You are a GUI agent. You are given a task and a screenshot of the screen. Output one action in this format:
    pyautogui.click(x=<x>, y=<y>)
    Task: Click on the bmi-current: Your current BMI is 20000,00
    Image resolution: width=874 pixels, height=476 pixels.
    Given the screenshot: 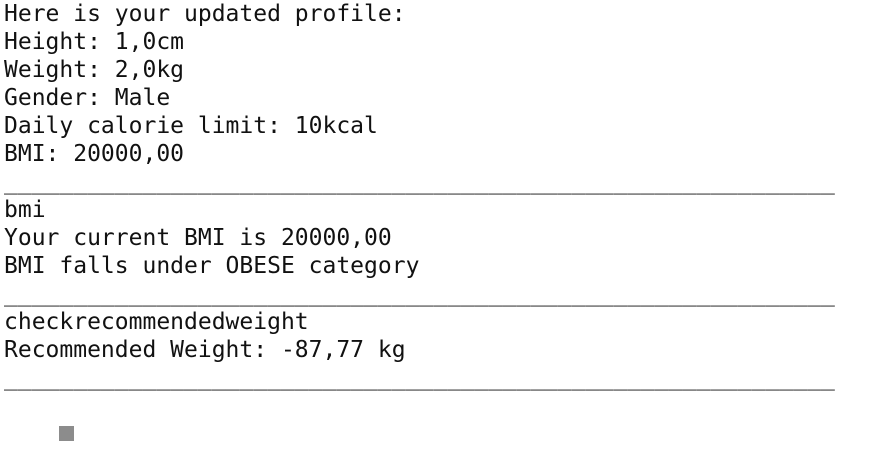 What is the action you would take?
    pyautogui.click(x=198, y=238)
    